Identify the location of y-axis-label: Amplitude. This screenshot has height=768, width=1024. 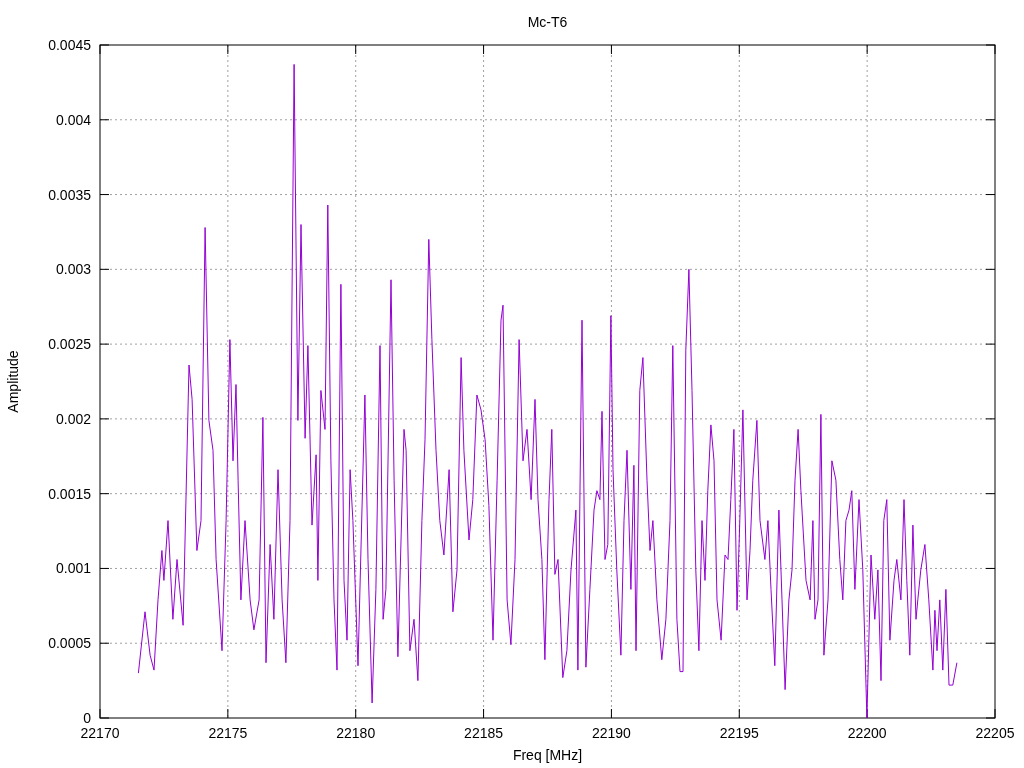
(13, 381).